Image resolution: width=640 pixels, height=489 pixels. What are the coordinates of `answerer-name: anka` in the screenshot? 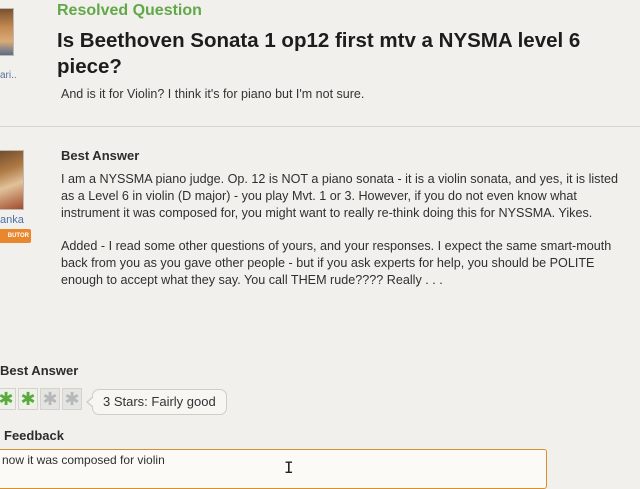 It's located at (12, 220).